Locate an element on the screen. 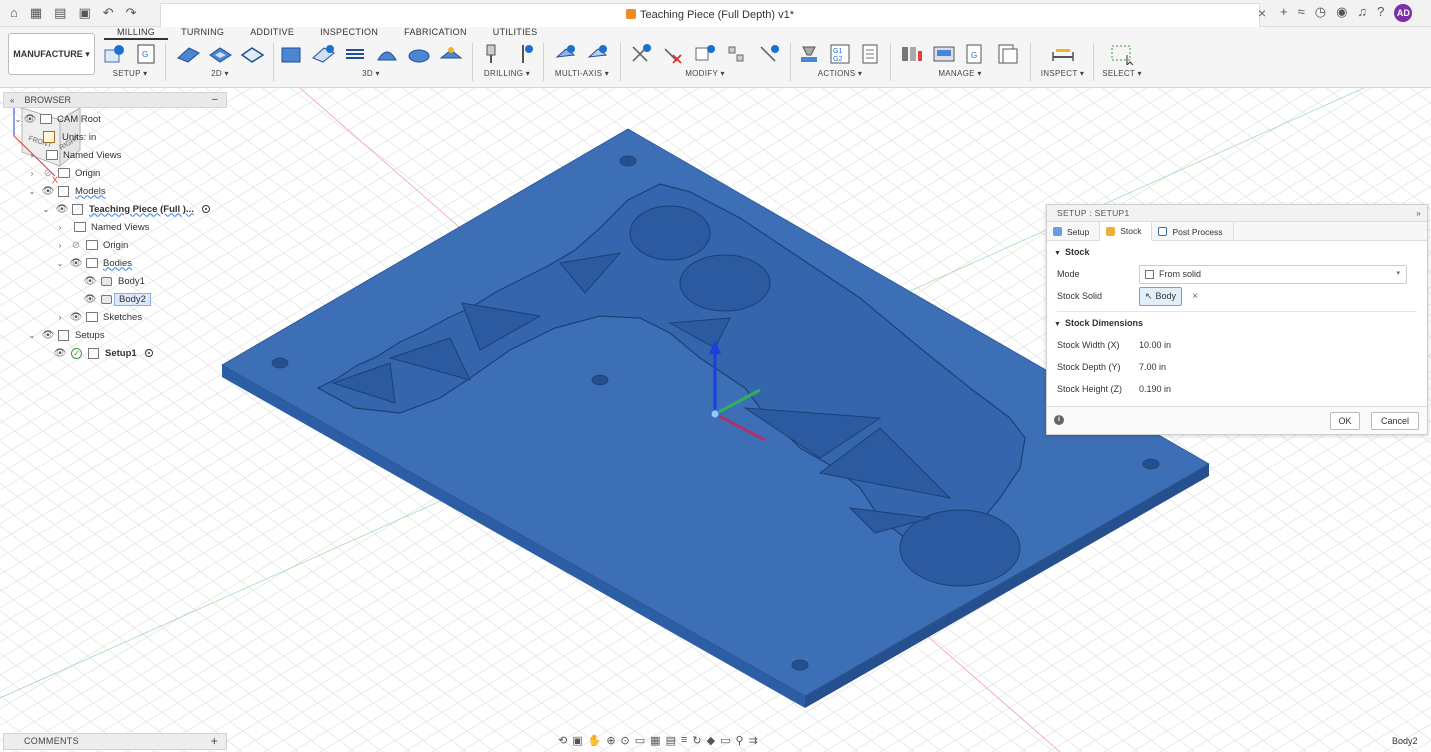 The image size is (1431, 752). group-3d-label: 3D ▾ is located at coordinates (371, 73).